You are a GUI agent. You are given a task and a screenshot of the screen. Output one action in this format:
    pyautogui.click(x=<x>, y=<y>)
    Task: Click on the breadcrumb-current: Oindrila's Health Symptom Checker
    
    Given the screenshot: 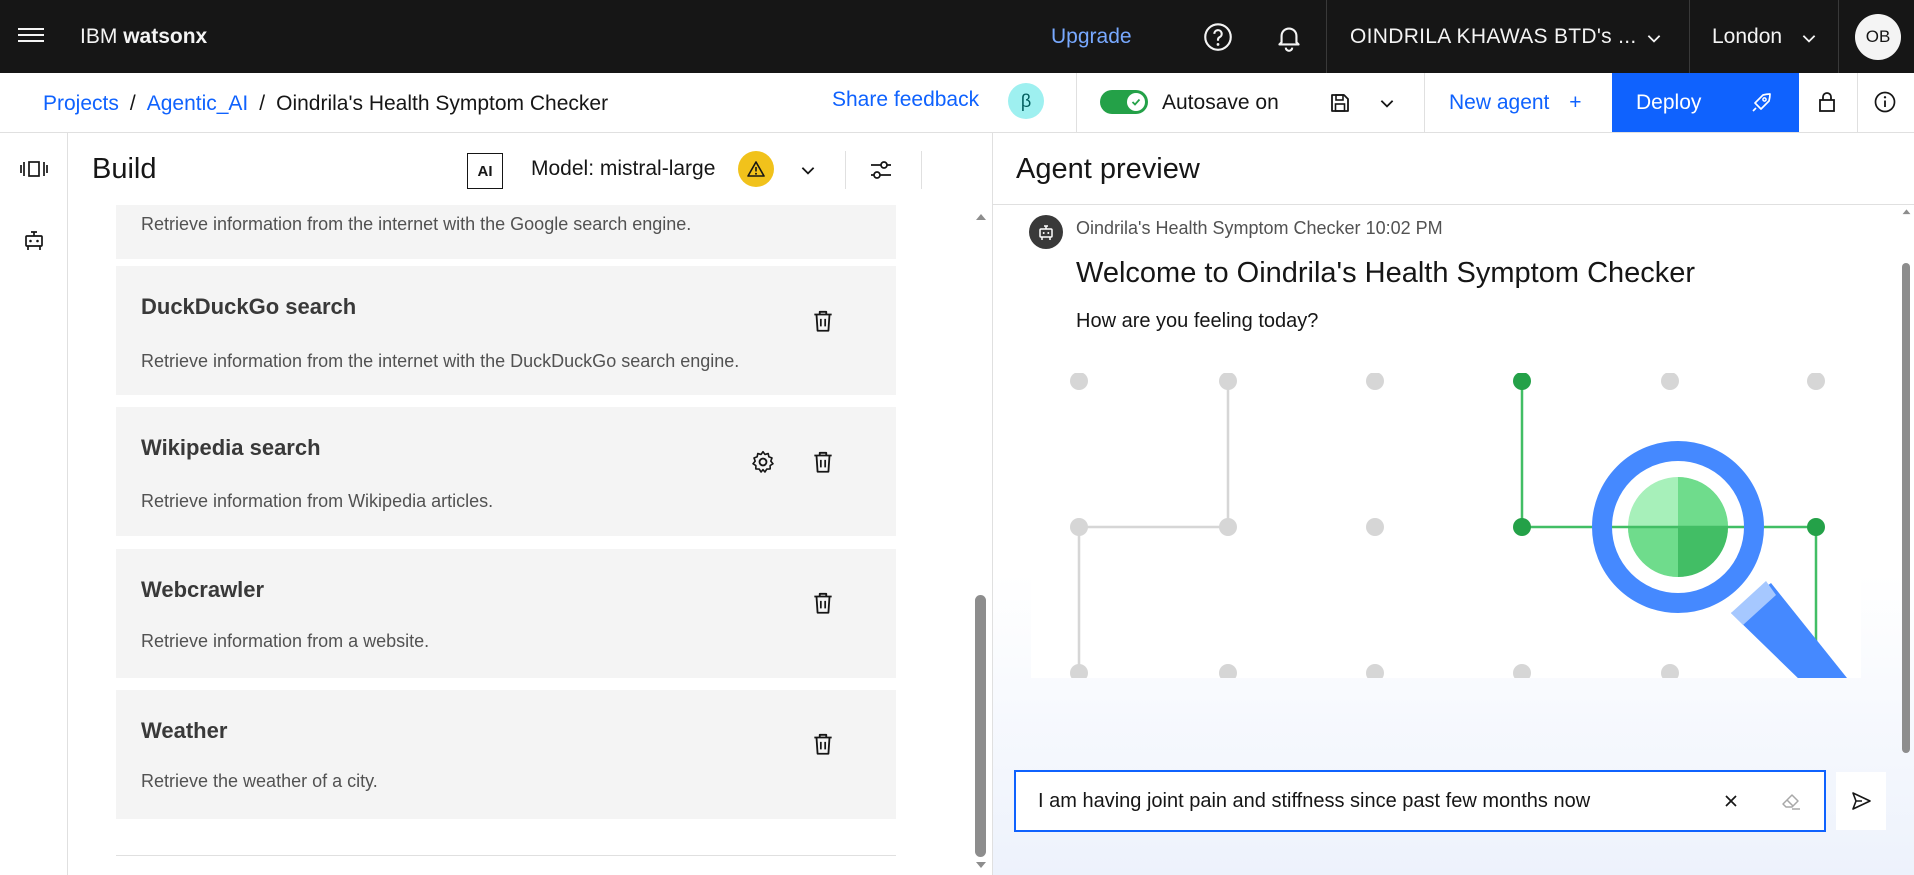 What is the action you would take?
    pyautogui.click(x=442, y=103)
    